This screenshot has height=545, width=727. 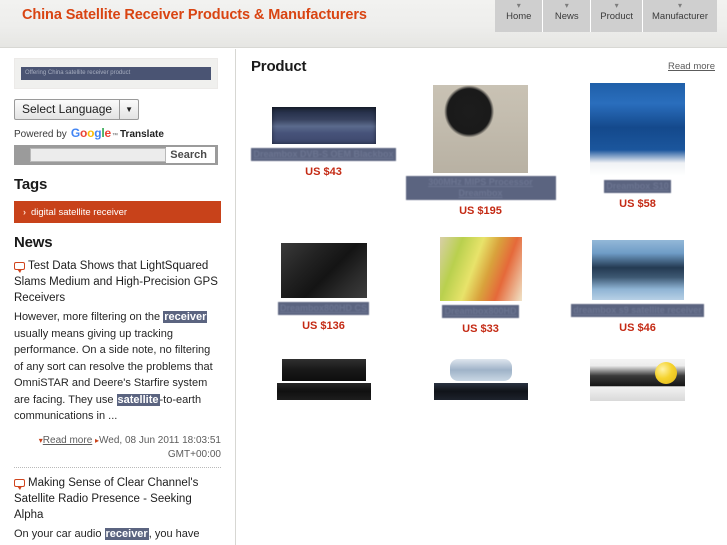 I want to click on nav-tab-home: ▾ Home, so click(x=519, y=16).